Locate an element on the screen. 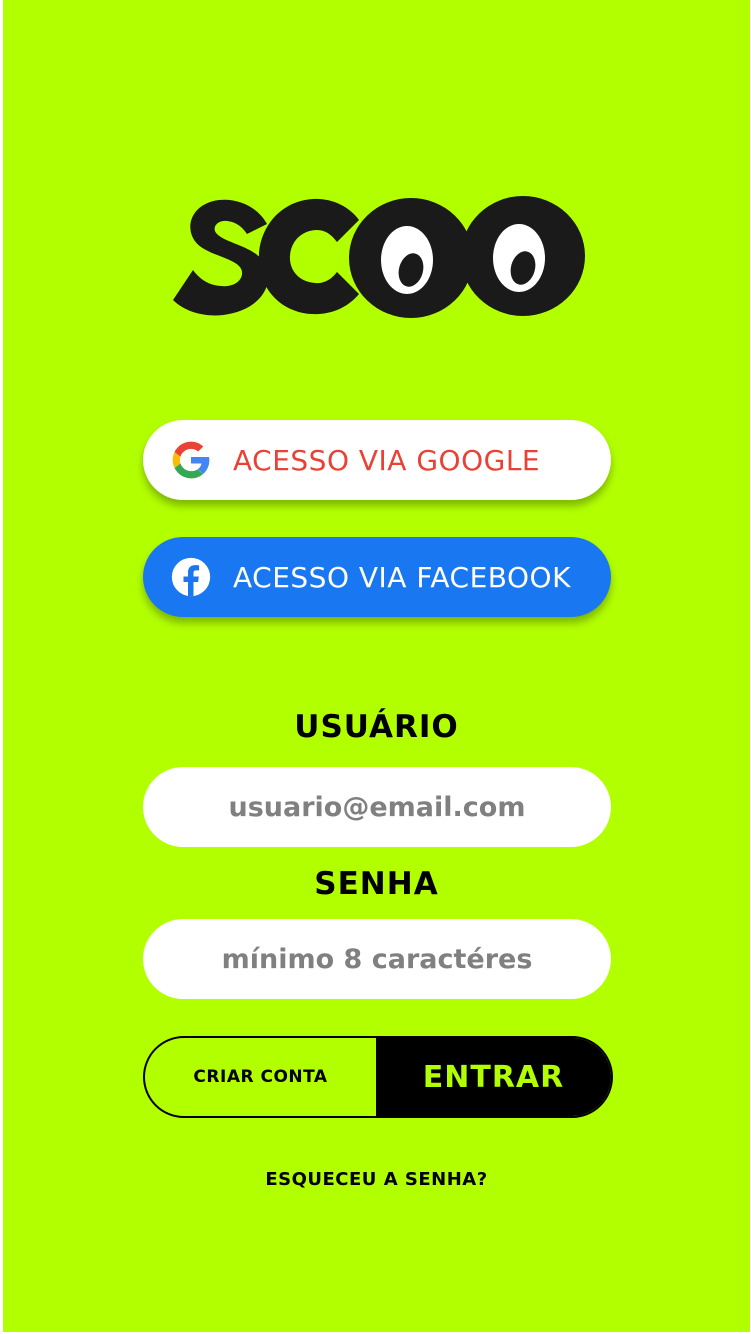  facebook-login-button: ACESSO VIA FACEBOOK is located at coordinates (377, 577).